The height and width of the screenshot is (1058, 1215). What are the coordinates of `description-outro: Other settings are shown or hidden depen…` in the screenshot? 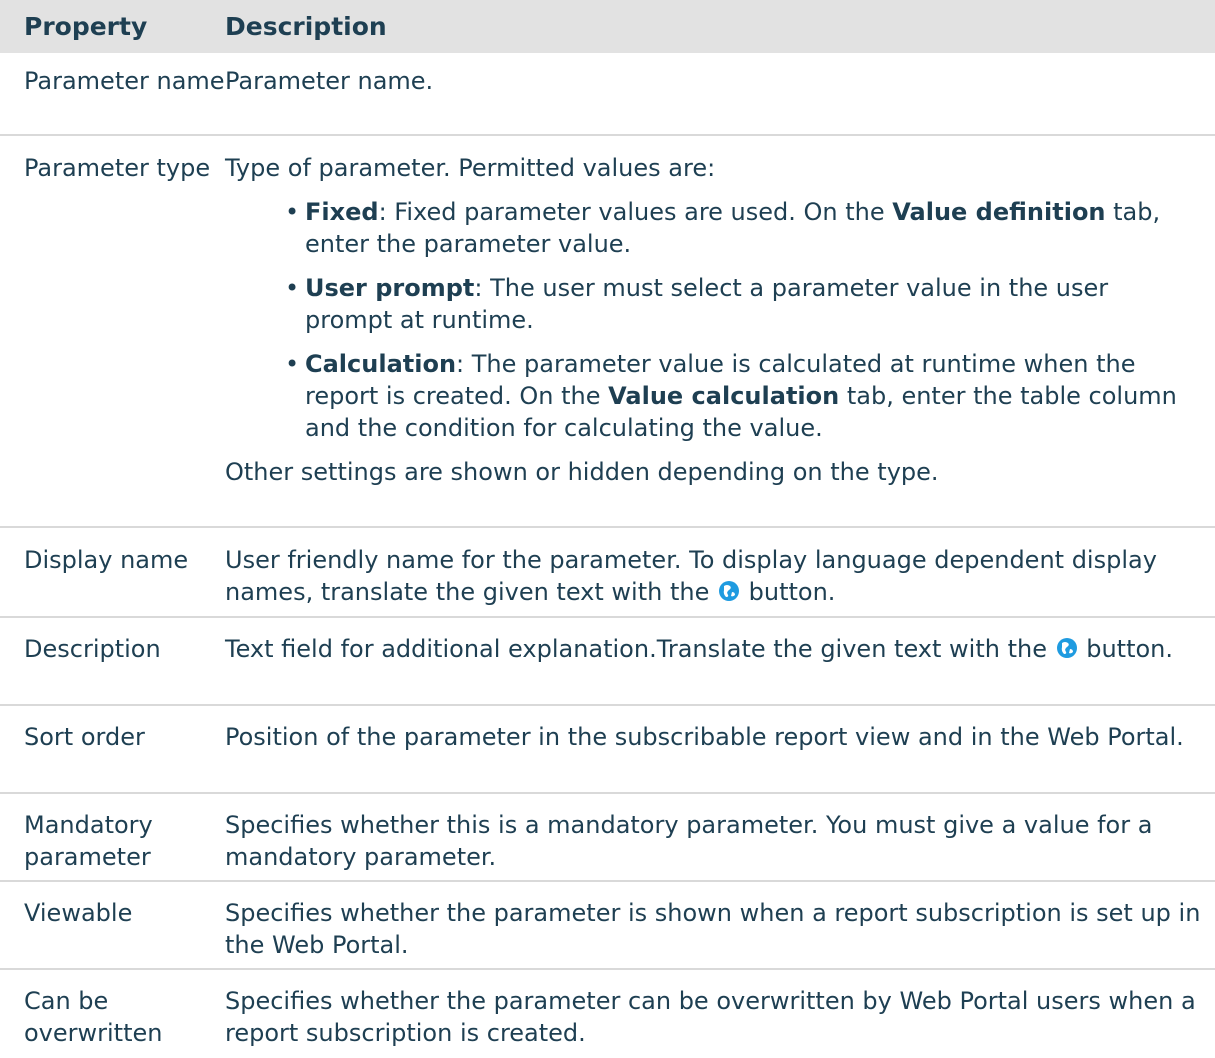 It's located at (582, 472).